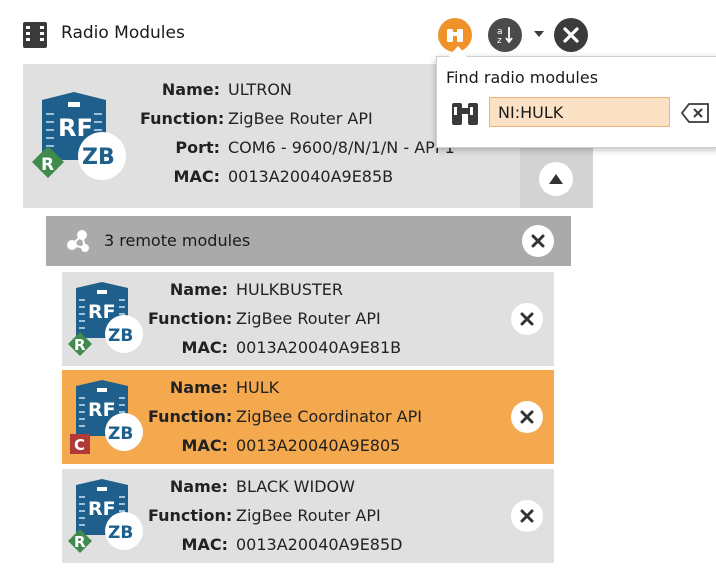 The height and width of the screenshot is (577, 716). Describe the element at coordinates (197, 147) in the screenshot. I see `port-label: Port:` at that location.